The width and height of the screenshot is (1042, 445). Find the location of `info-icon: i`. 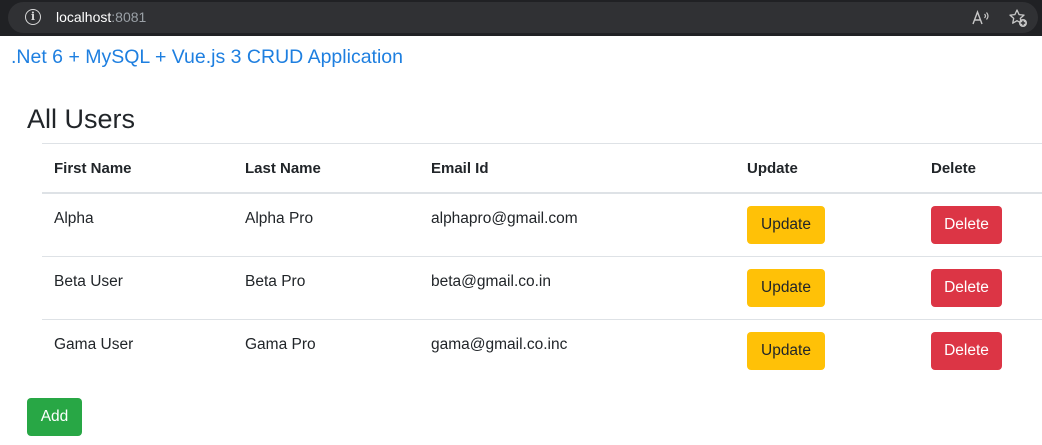

info-icon: i is located at coordinates (33, 17).